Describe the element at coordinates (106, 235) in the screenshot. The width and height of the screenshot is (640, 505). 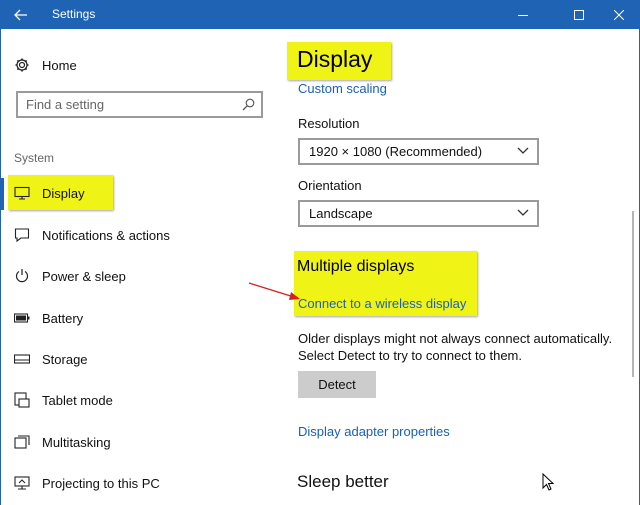
I see `sidebar-item-label: Notifications & actions` at that location.